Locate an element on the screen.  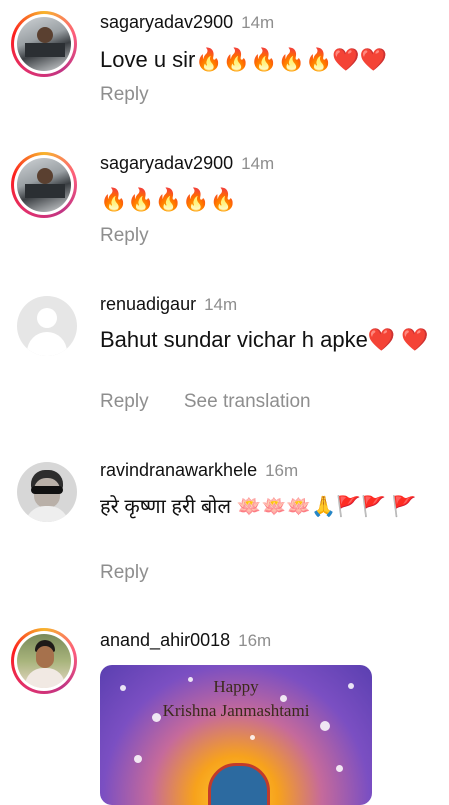
comment-text: हरे कृष्णा हरी बोल 🪷🪷🪷🙏🚩🚩 🚩 is located at coordinates (258, 507).